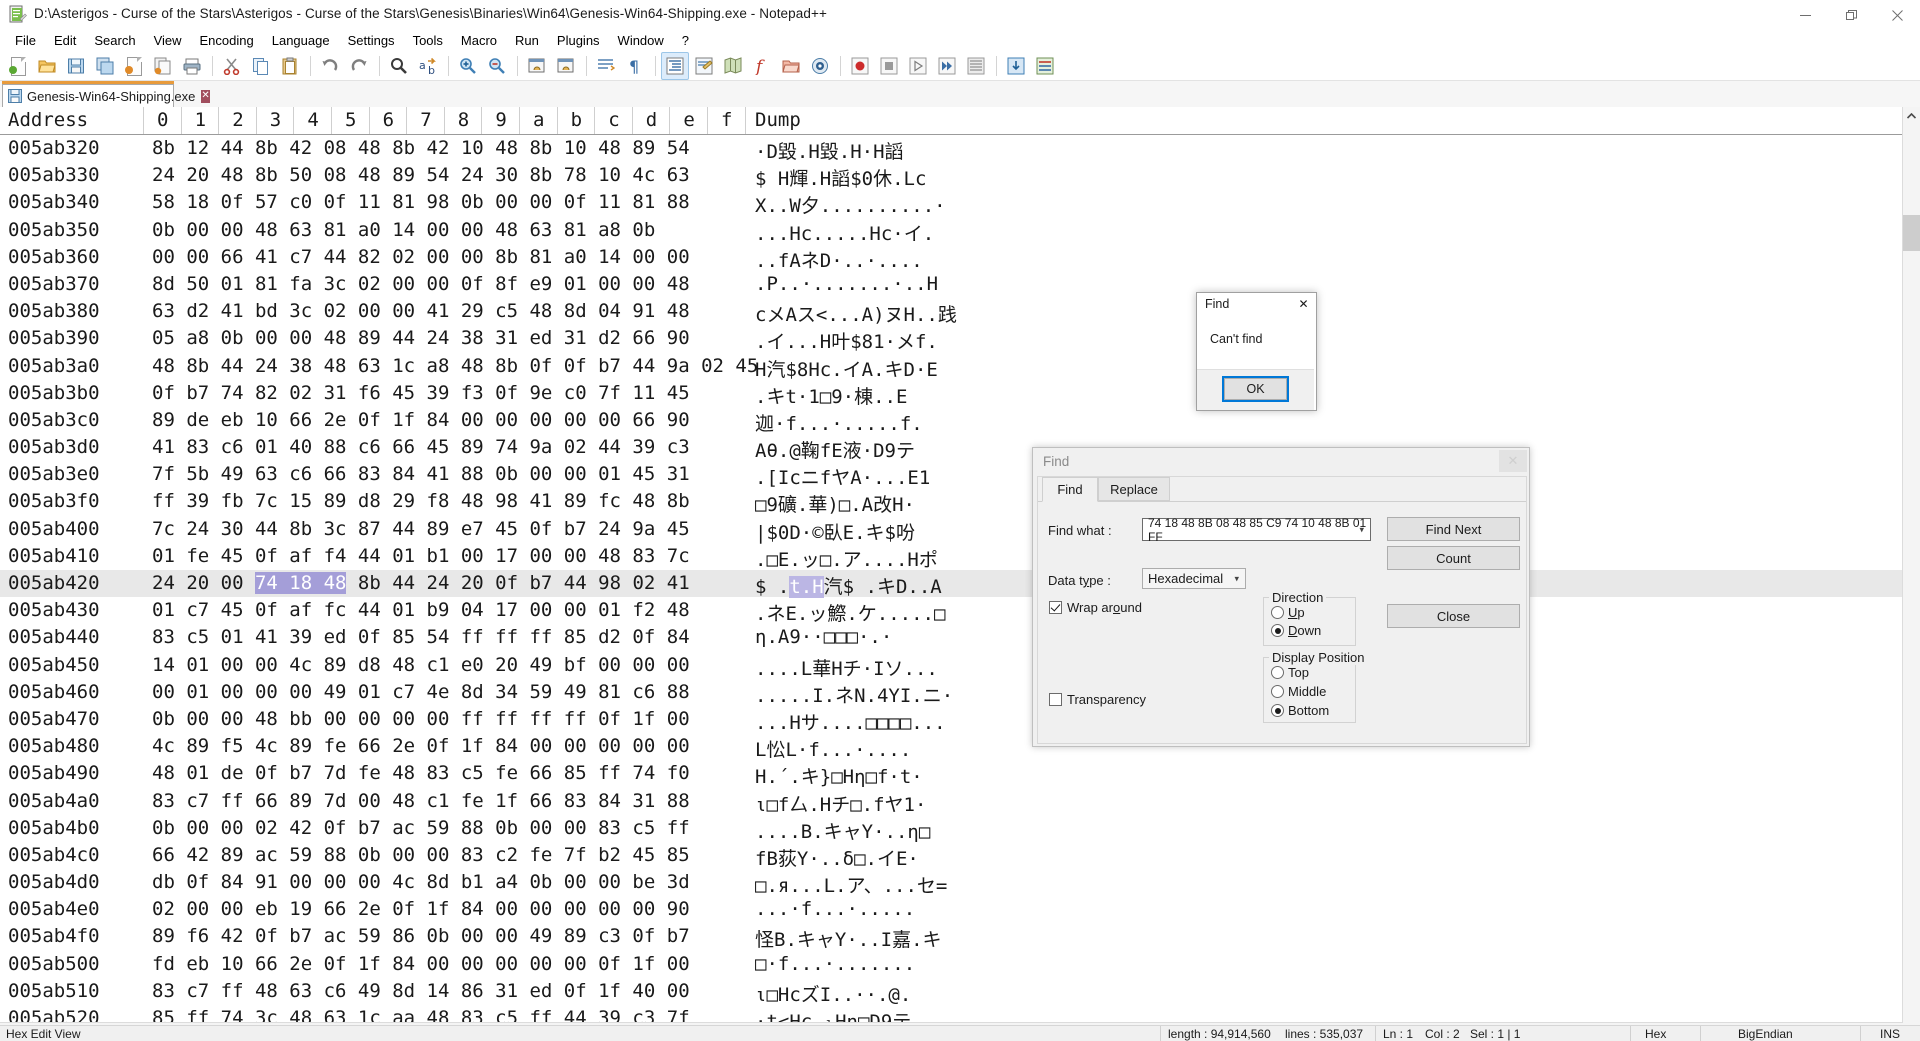  What do you see at coordinates (566, 66) in the screenshot?
I see `sync-horizontal-icon` at bounding box center [566, 66].